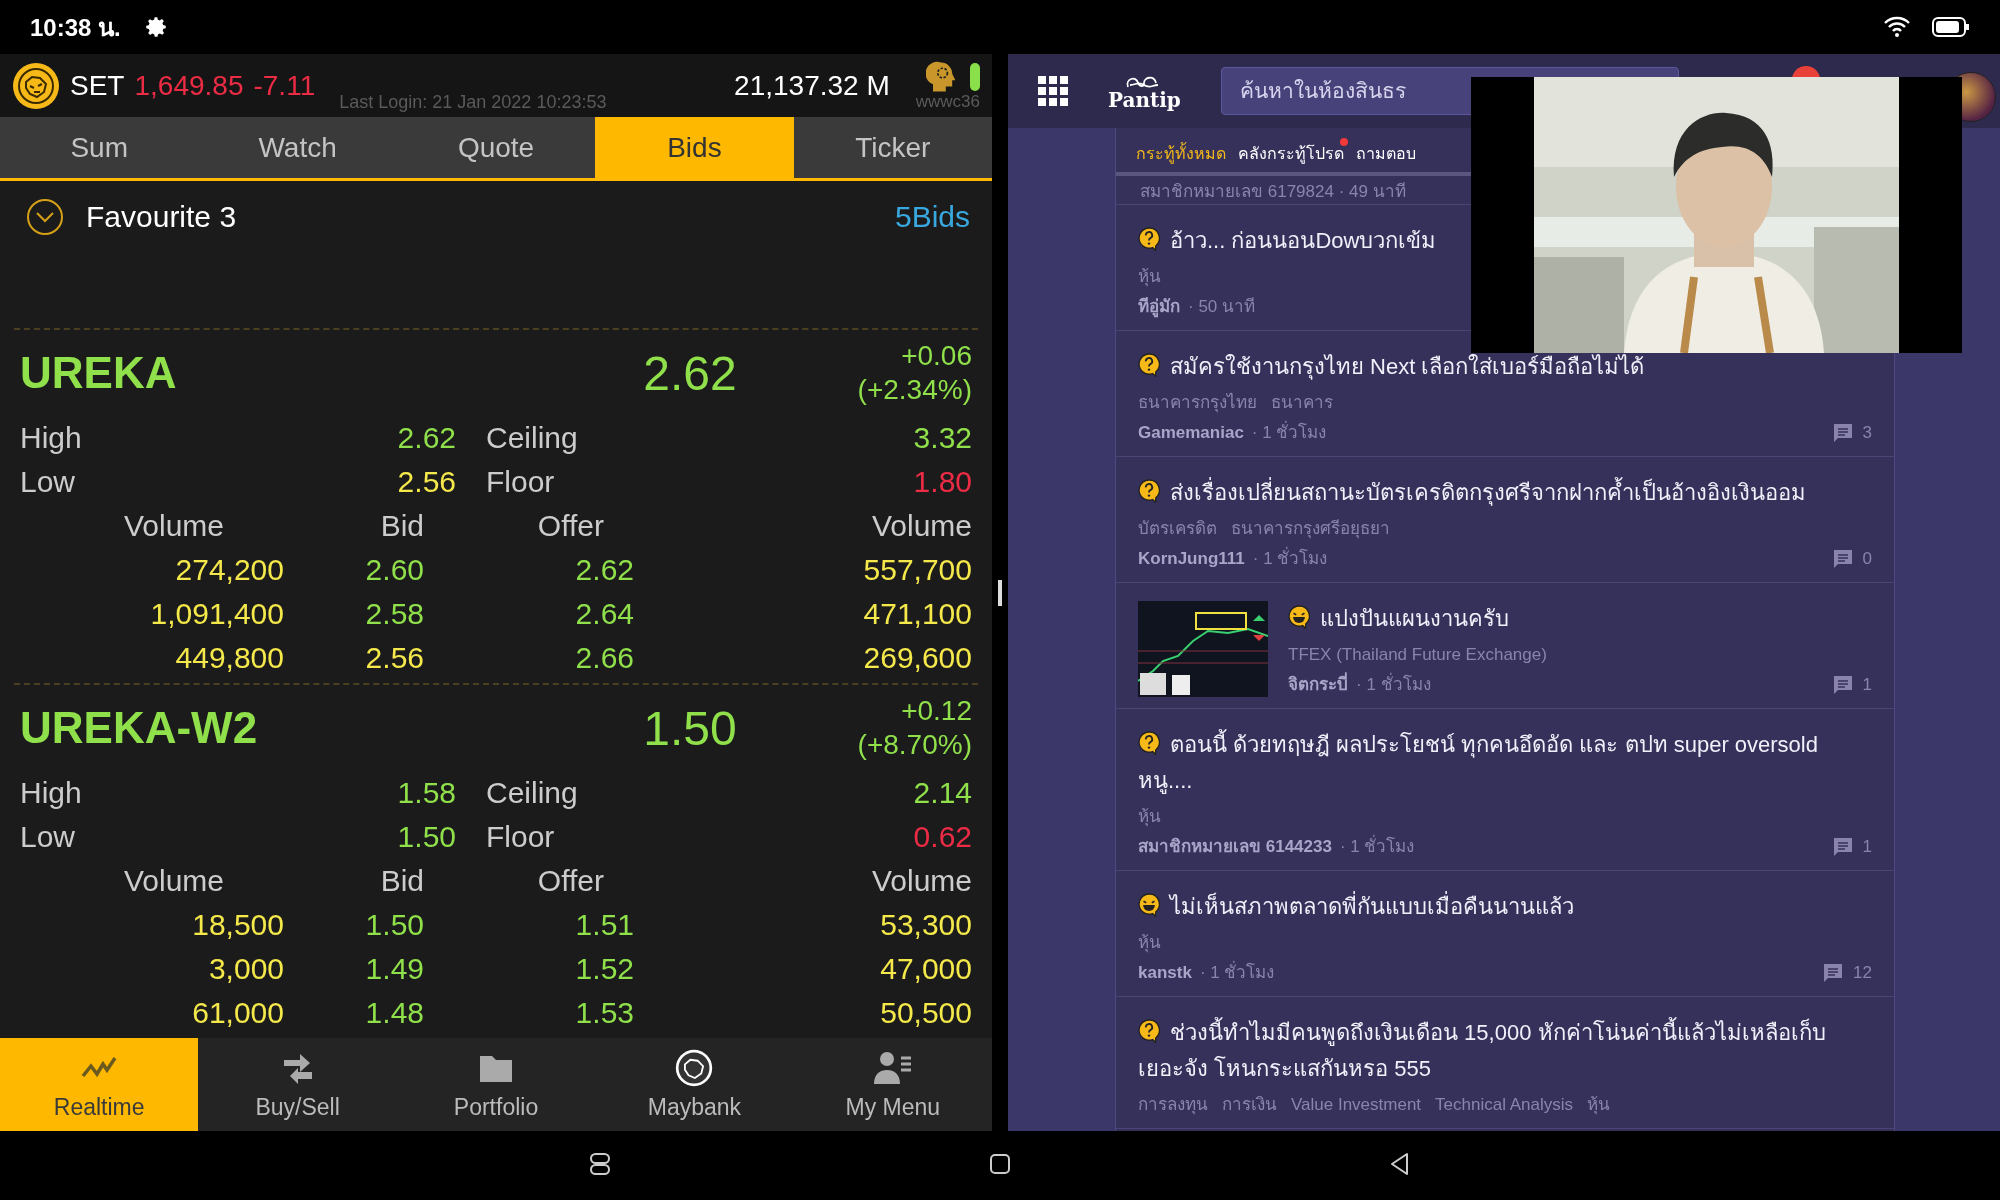 The width and height of the screenshot is (2000, 1200). I want to click on comment-count: 0, so click(1867, 559).